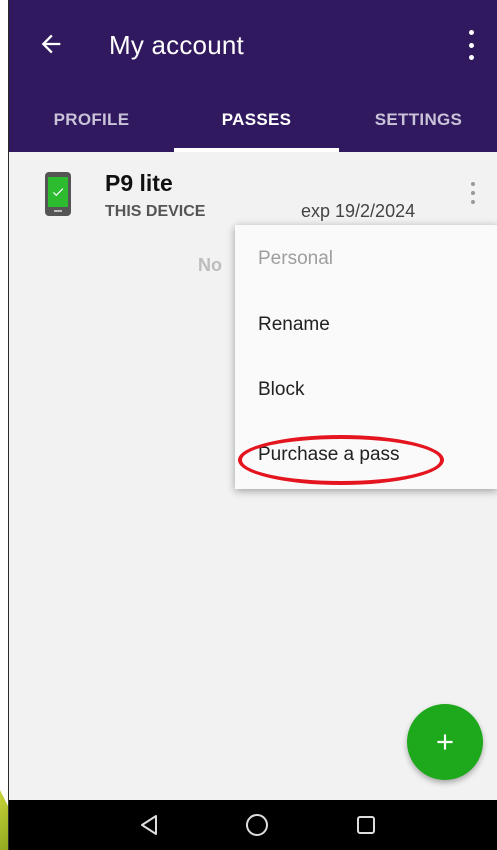 Image resolution: width=497 pixels, height=850 pixels. I want to click on arrow-left-icon, so click(51, 44).